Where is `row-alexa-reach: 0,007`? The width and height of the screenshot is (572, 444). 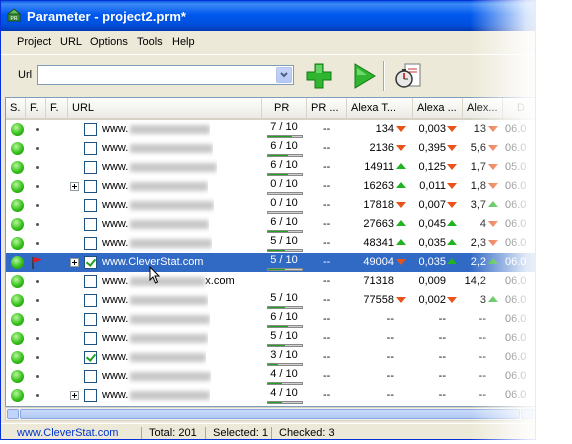 row-alexa-reach: 0,007 is located at coordinates (432, 205).